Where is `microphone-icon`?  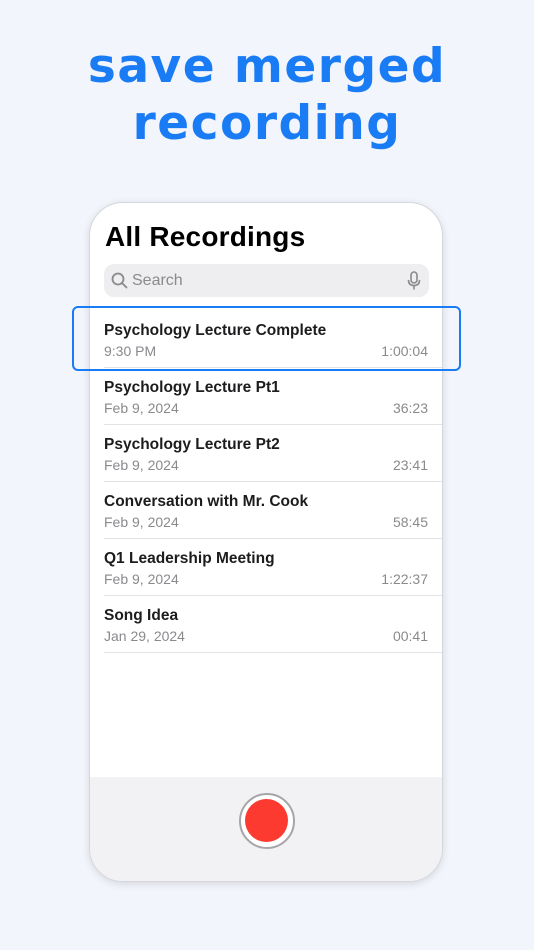
microphone-icon is located at coordinates (414, 281).